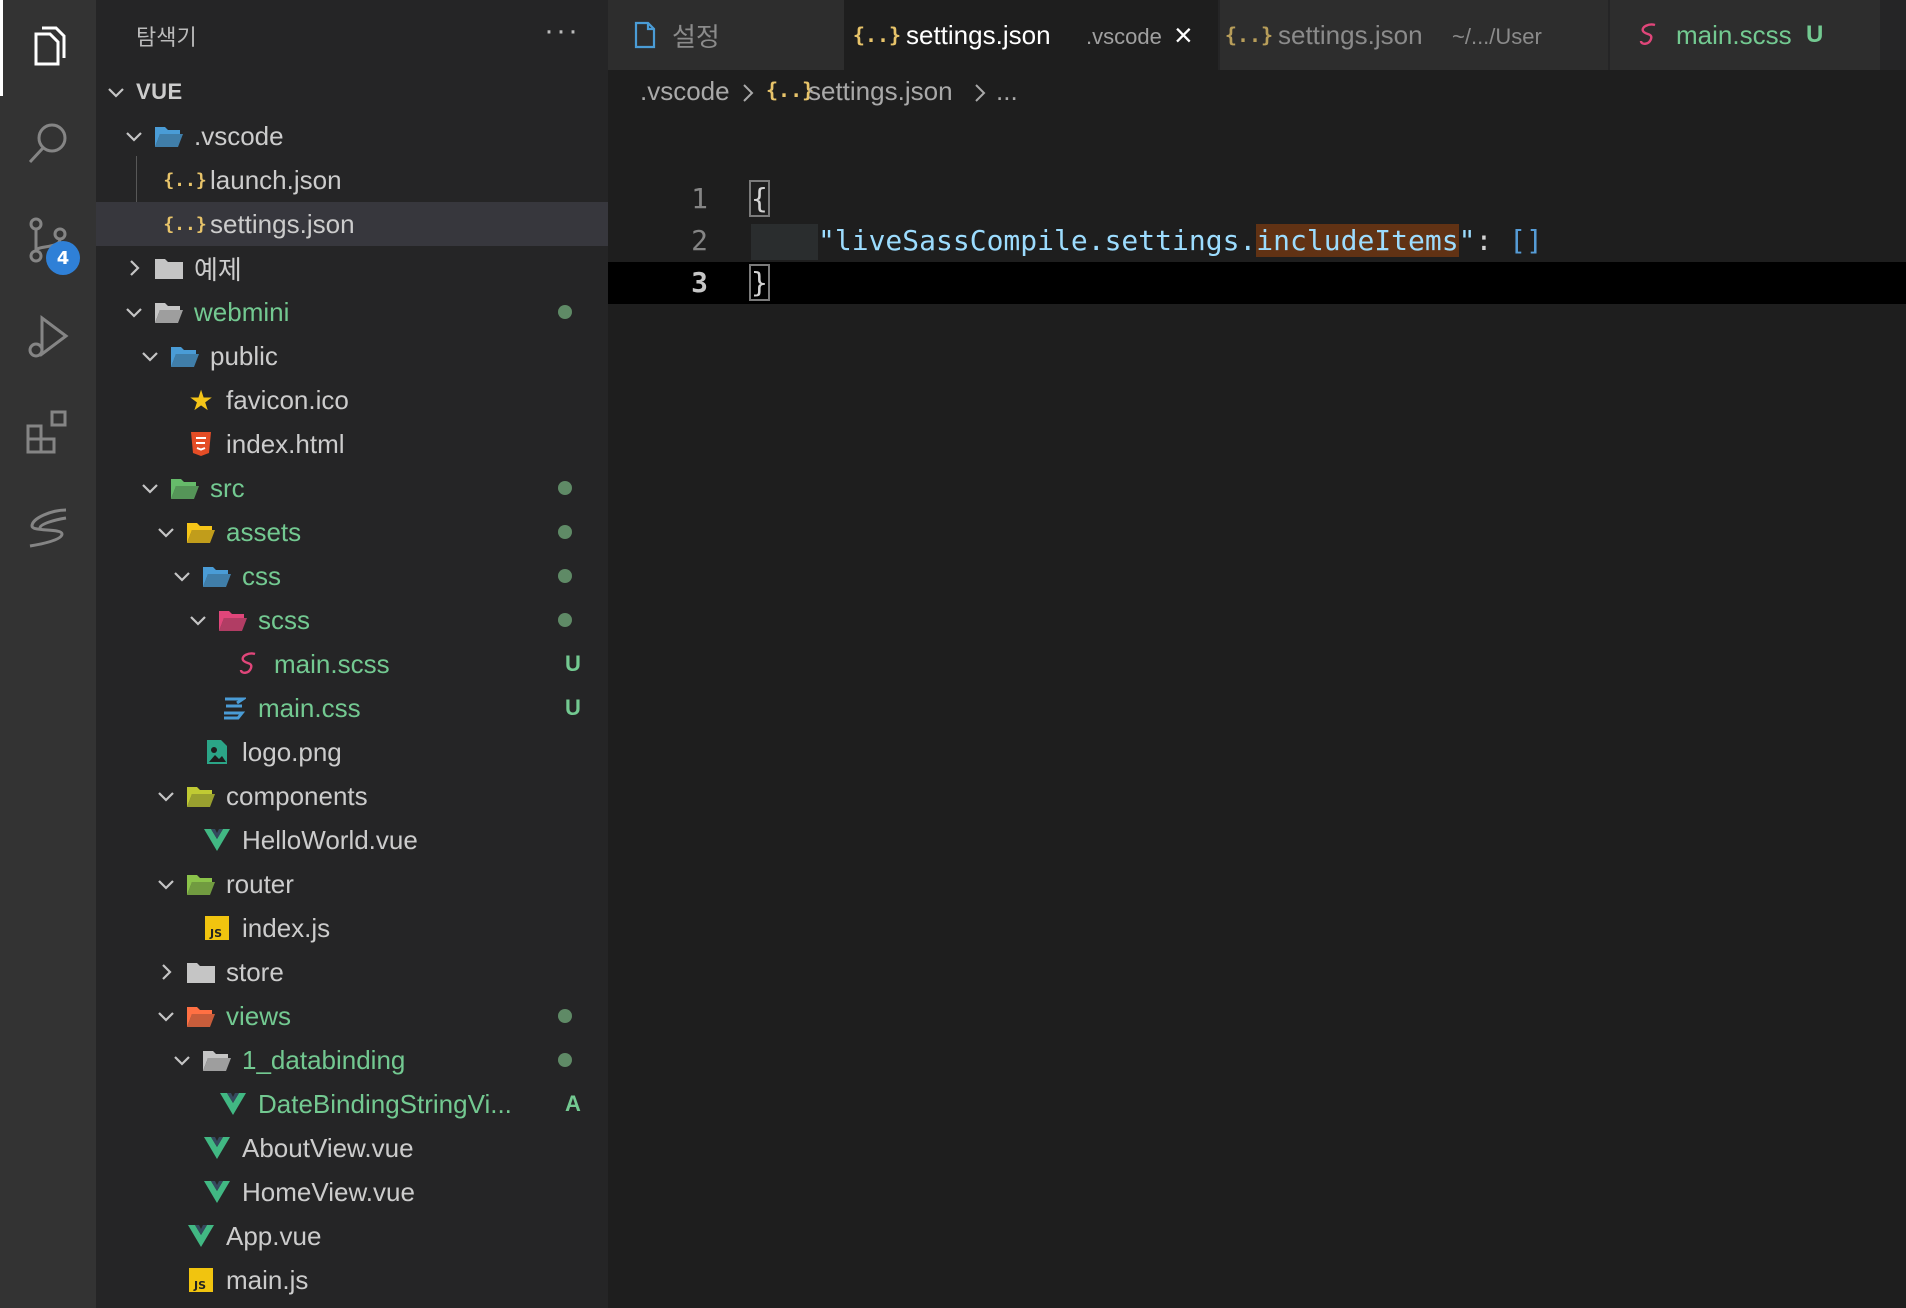 This screenshot has width=1906, height=1308. What do you see at coordinates (1037, 240) in the screenshot?
I see `json-key-prefix: "liveSassCompile.settings.` at bounding box center [1037, 240].